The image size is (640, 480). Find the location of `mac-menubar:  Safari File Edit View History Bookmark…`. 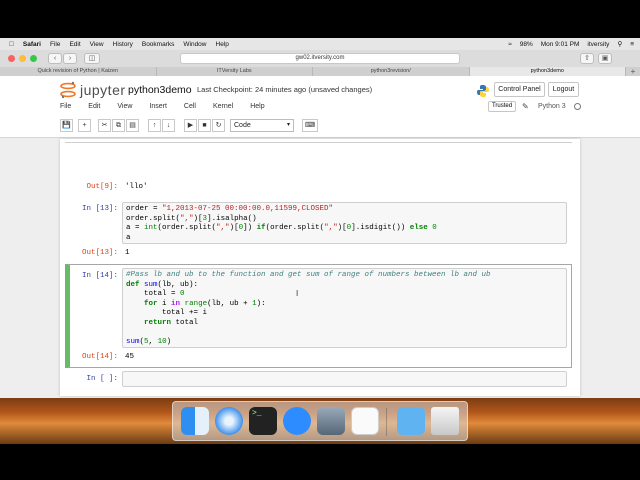

mac-menubar:  Safari File Edit View History Bookmark… is located at coordinates (320, 44).